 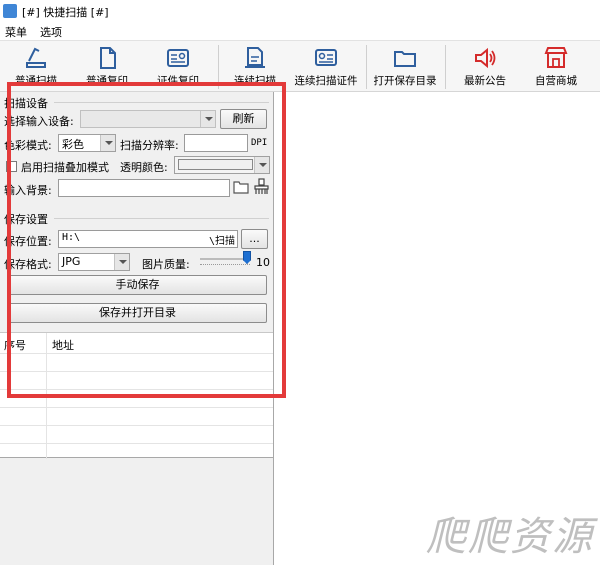 What do you see at coordinates (137, 313) in the screenshot?
I see `save-and-open-button: 保存并打开目录` at bounding box center [137, 313].